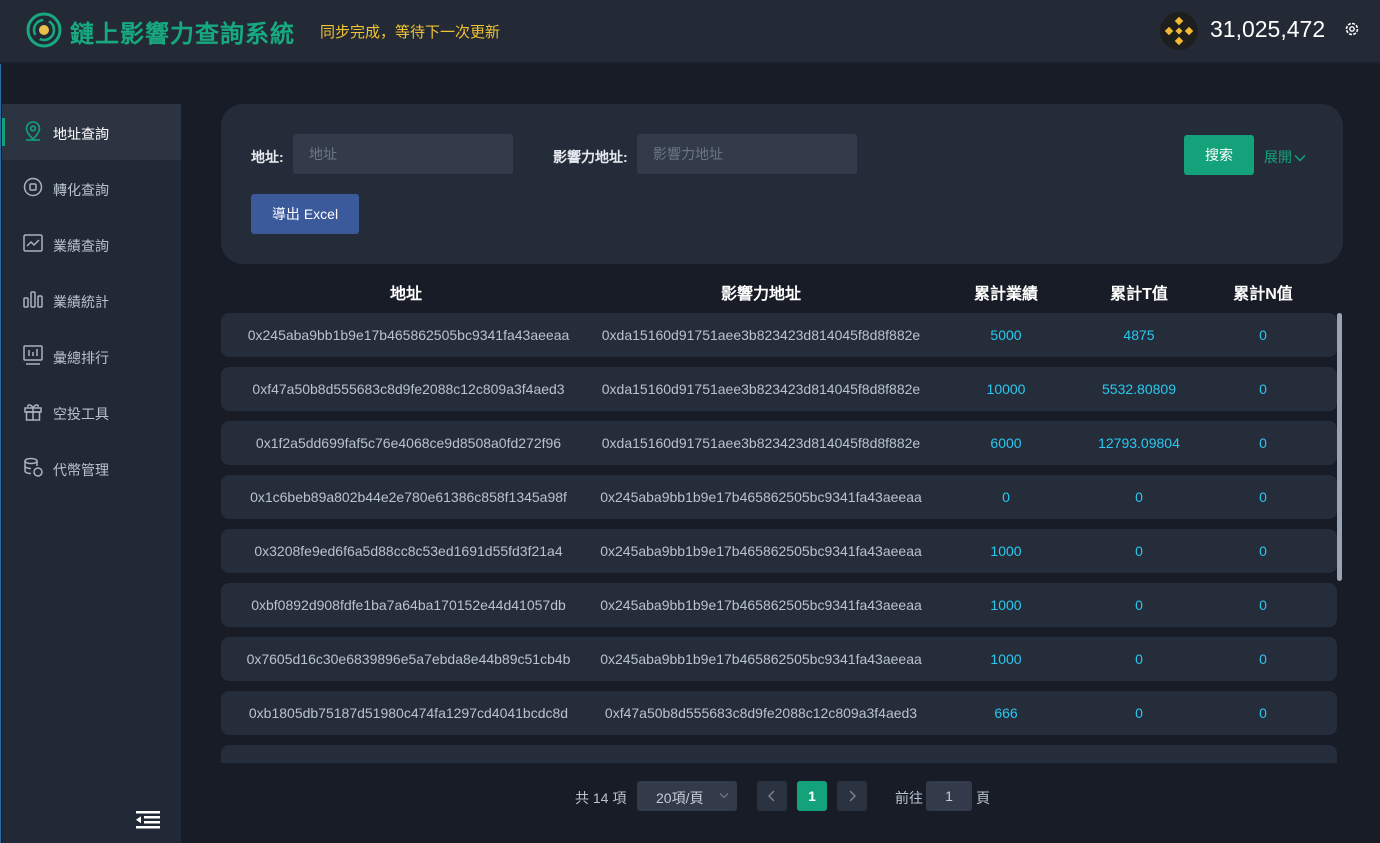 The image size is (1380, 843). I want to click on goto-page-input, so click(949, 796).